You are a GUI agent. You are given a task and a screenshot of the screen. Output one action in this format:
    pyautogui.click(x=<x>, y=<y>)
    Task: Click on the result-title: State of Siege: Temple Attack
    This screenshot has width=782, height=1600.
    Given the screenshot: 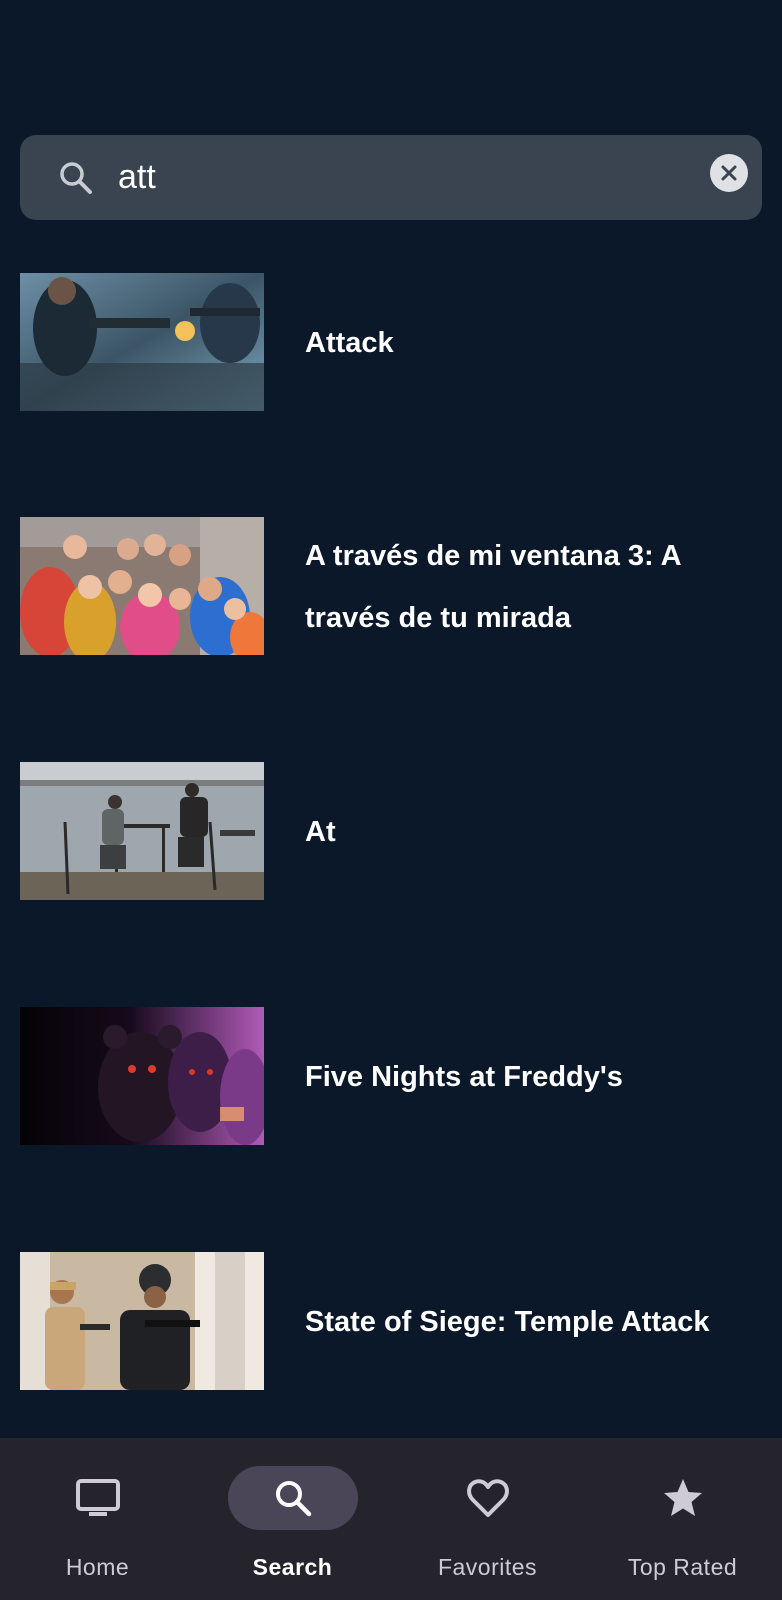 What is the action you would take?
    pyautogui.click(x=507, y=1322)
    